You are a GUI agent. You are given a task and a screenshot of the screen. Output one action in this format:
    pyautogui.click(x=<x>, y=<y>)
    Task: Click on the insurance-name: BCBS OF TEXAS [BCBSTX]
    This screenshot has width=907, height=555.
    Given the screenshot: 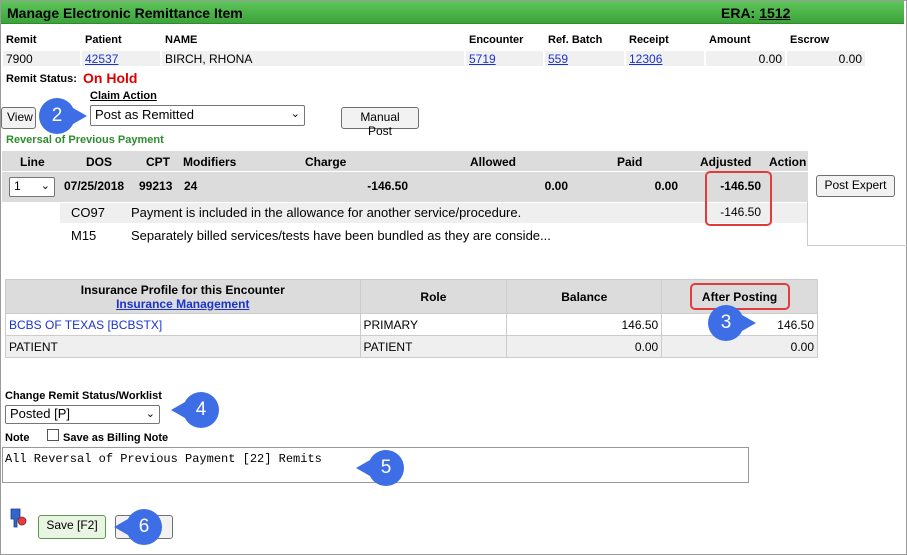 What is the action you would take?
    pyautogui.click(x=183, y=324)
    